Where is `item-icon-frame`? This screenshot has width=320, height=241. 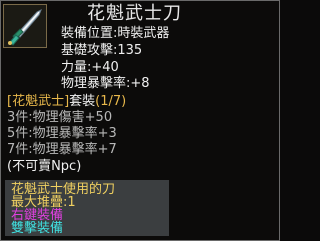 item-icon-frame is located at coordinates (25, 26).